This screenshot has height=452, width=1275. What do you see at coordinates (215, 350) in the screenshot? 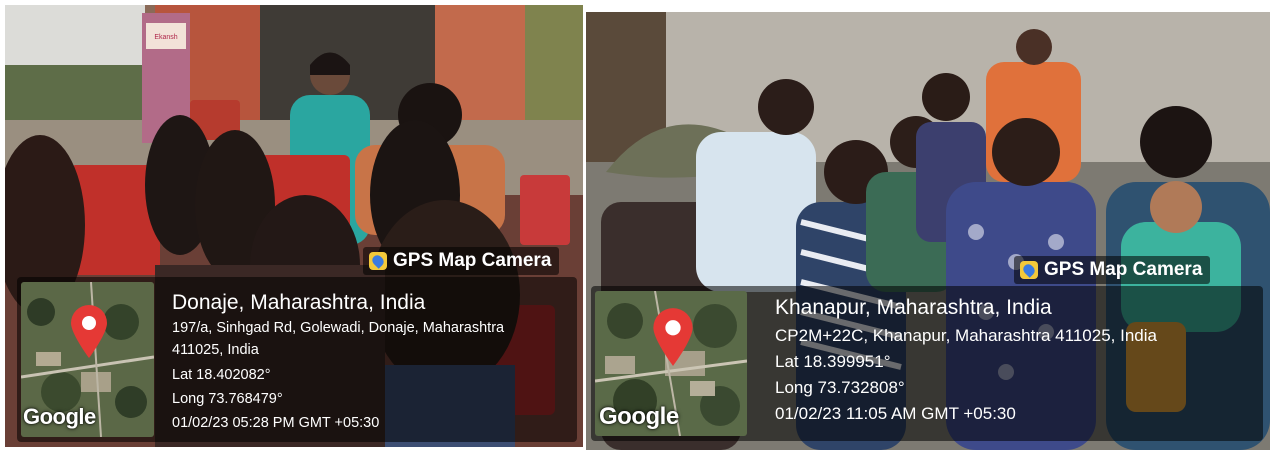
I see `address-line-2: 411025, India` at bounding box center [215, 350].